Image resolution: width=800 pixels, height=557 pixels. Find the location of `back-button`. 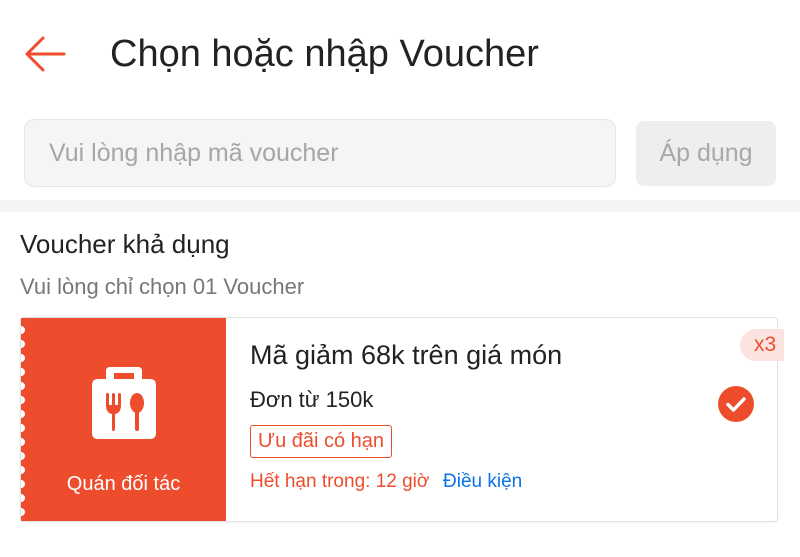

back-button is located at coordinates (44, 54).